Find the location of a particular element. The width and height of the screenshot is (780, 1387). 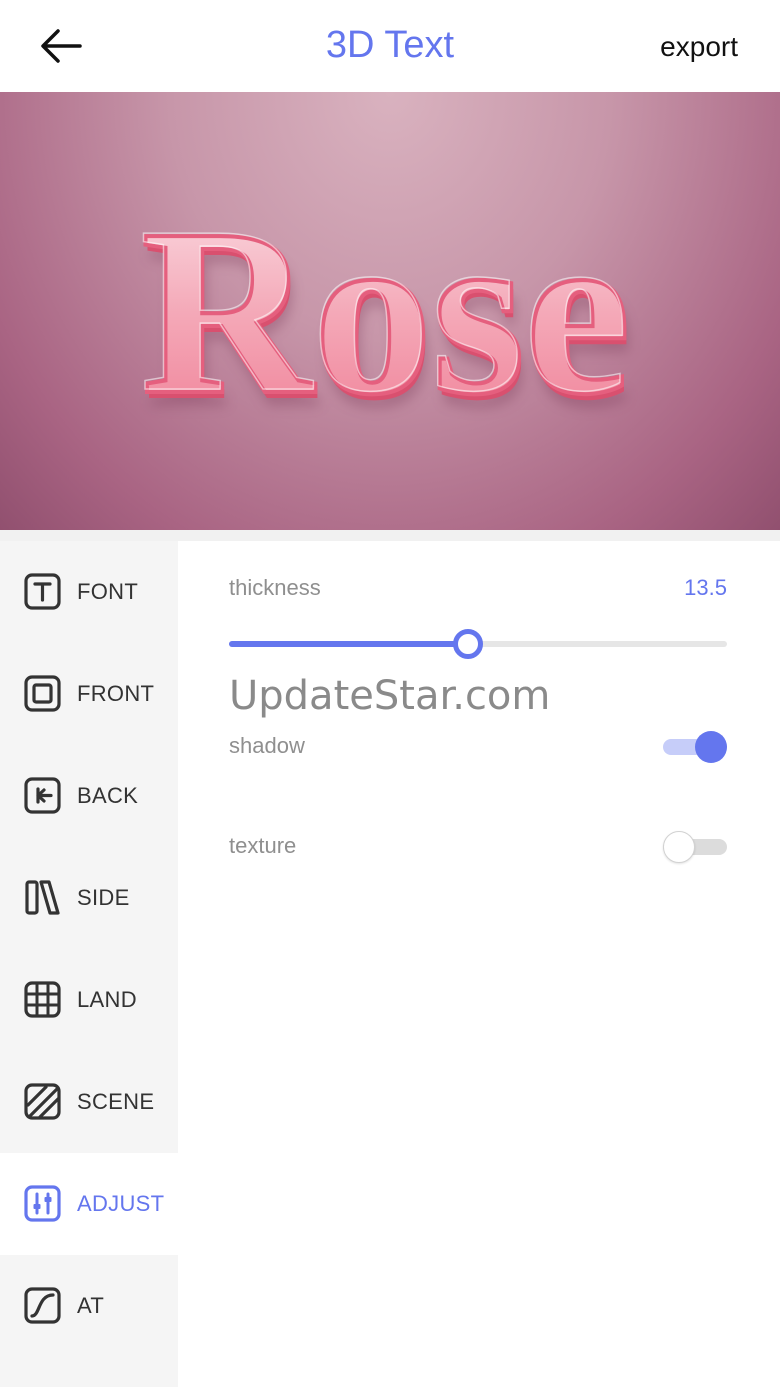

sidebar-item-scene: SCENE is located at coordinates (89, 1102).